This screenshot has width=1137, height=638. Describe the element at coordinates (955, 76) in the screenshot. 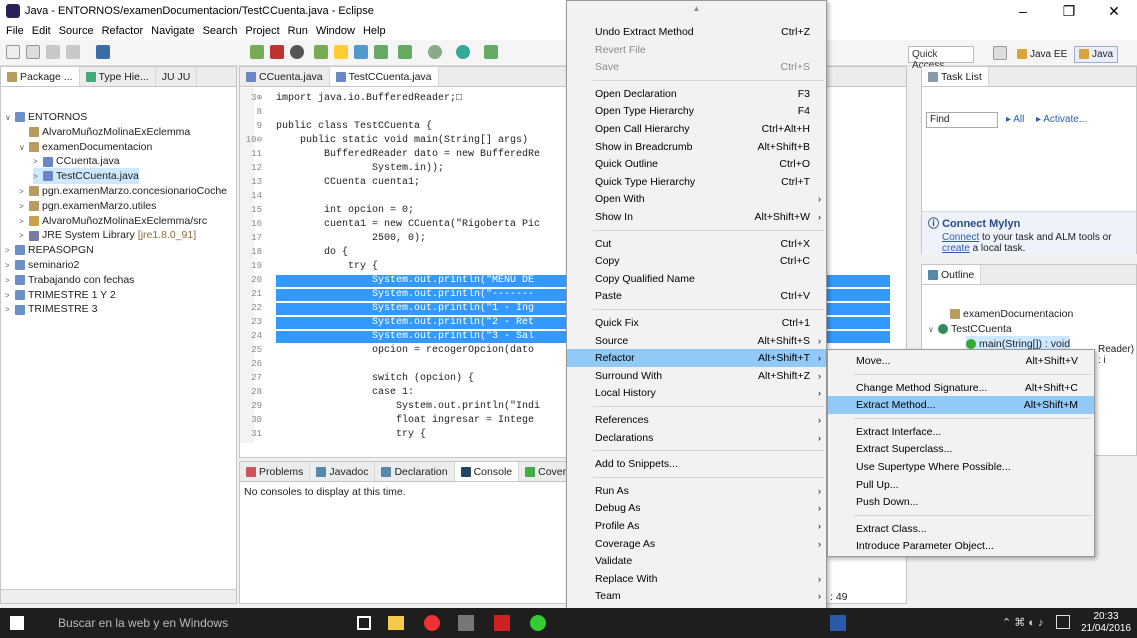

I see `tab-task-list: Task List` at that location.